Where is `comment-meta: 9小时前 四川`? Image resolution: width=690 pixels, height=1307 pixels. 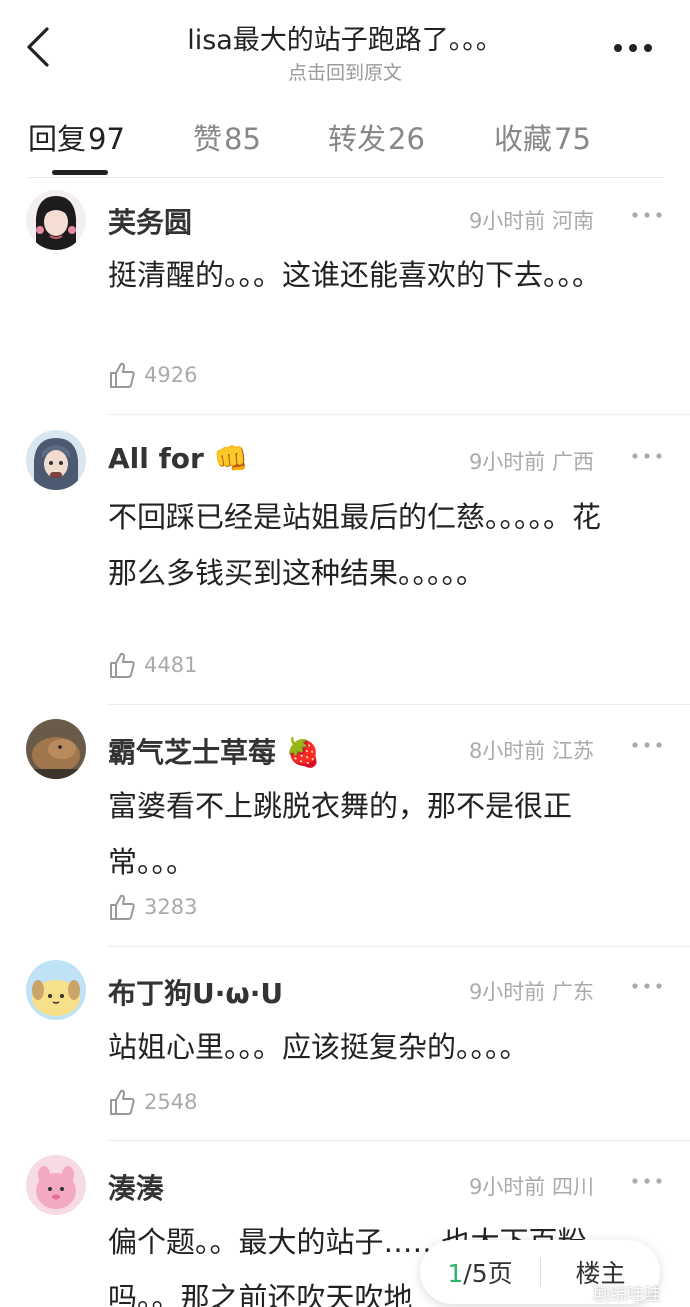 comment-meta: 9小时前 四川 is located at coordinates (531, 1186).